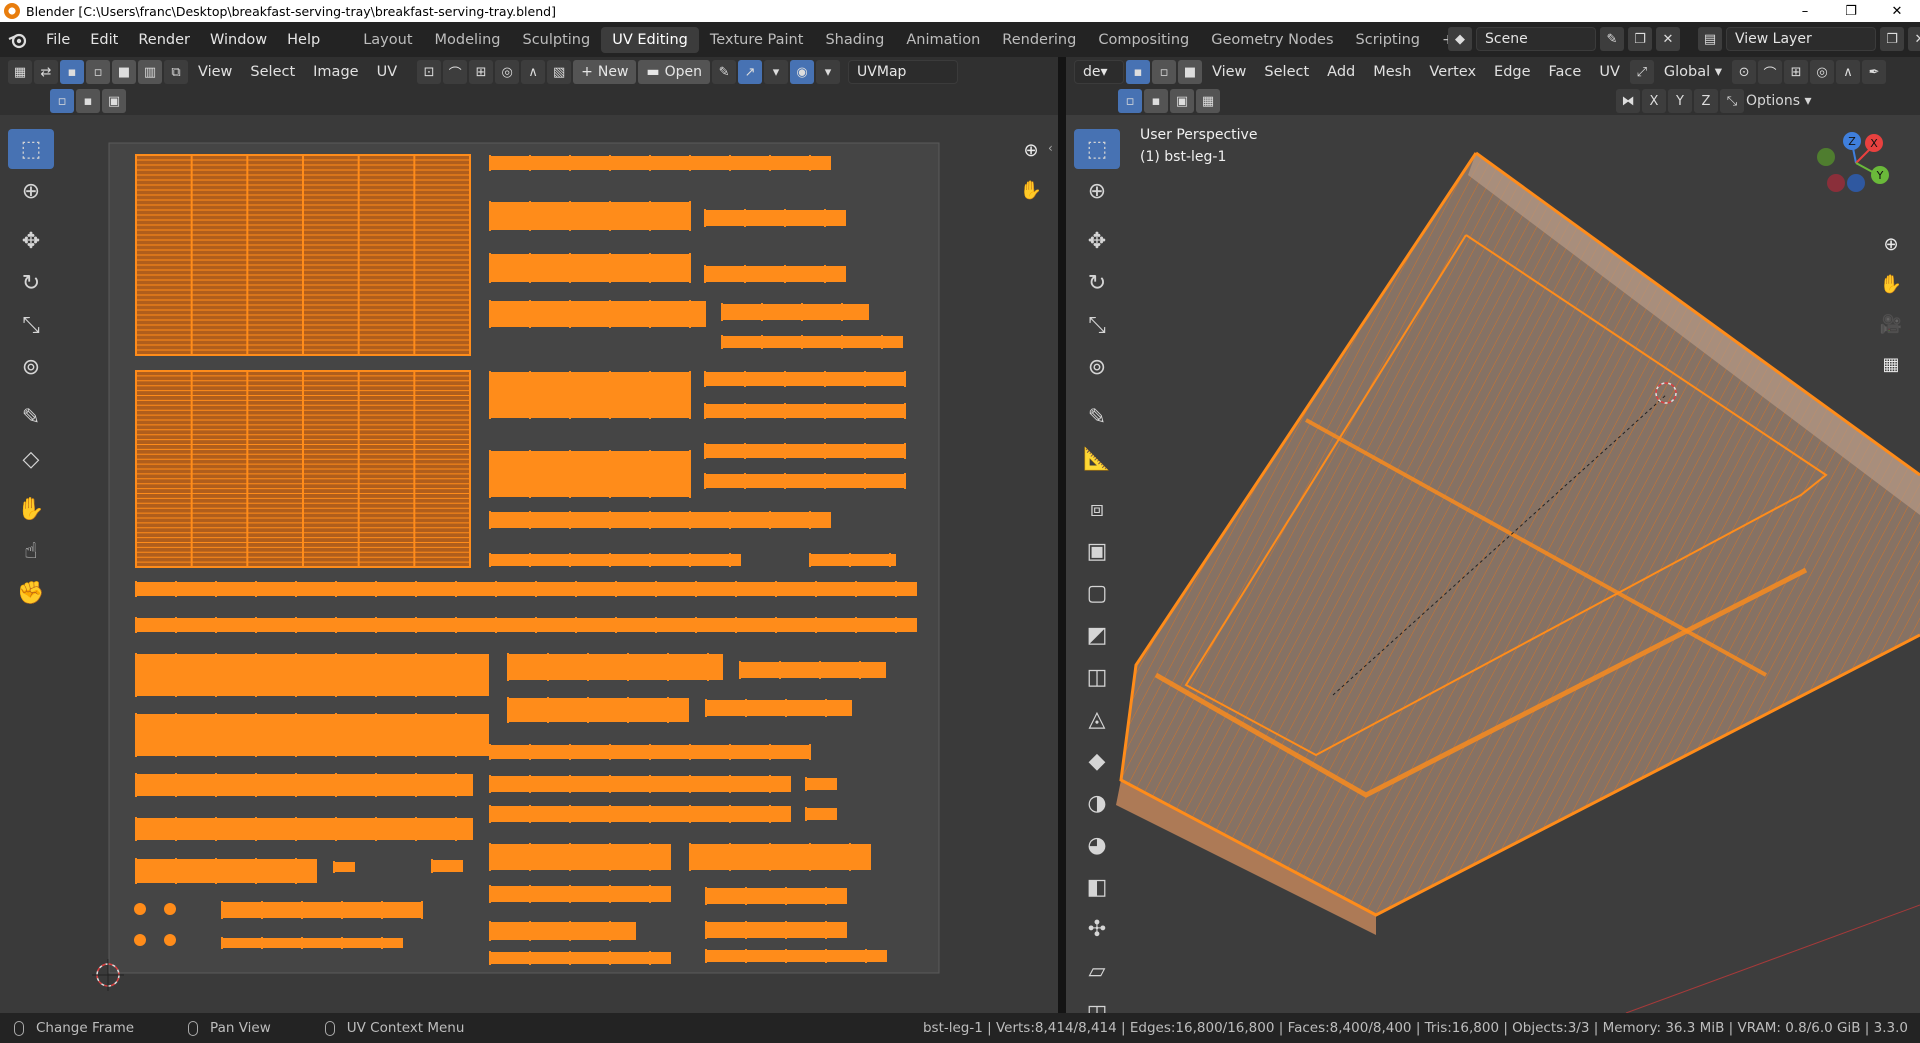  What do you see at coordinates (1097, 887) in the screenshot?
I see `edge-slide-tool-icon: ◧` at bounding box center [1097, 887].